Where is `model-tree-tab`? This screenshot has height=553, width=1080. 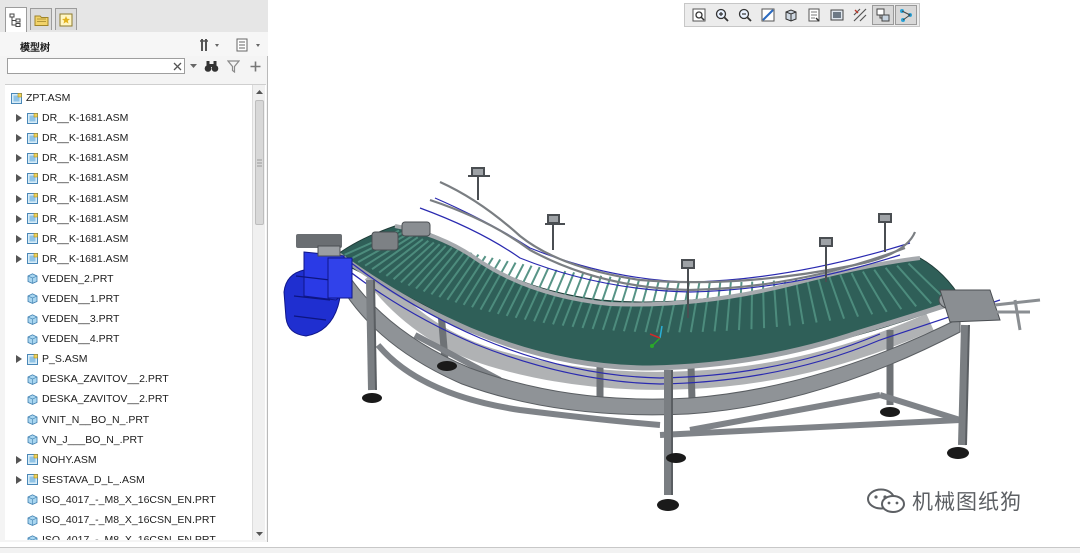
model-tree-tab is located at coordinates (16, 19).